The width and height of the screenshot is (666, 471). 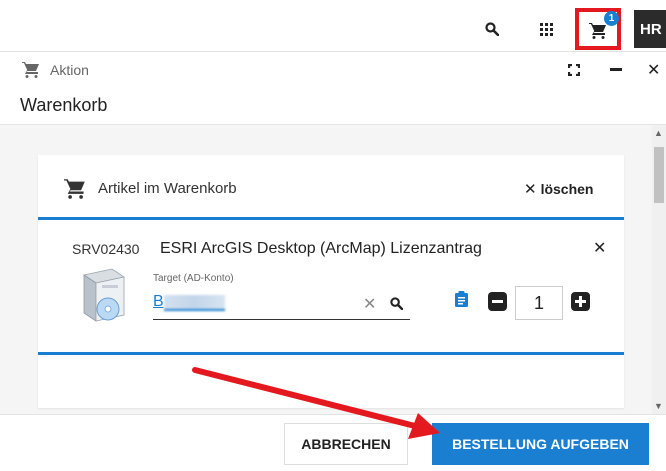 I want to click on plus-icon-vertical, so click(x=580, y=301).